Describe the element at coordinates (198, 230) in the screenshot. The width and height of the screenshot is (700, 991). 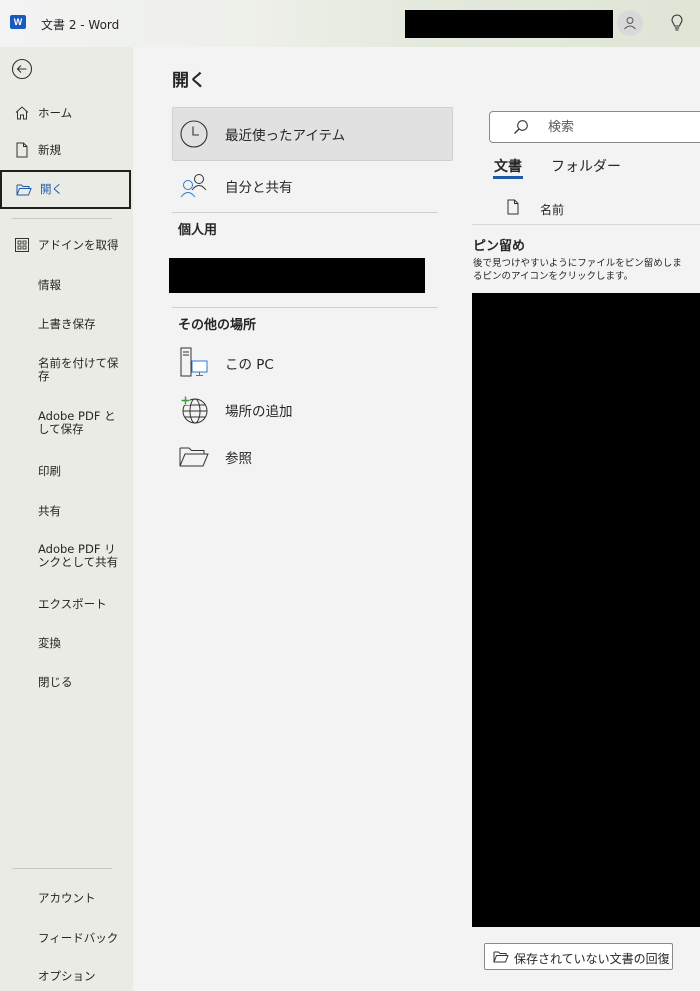
I see `section-header-personal: 個人用` at that location.